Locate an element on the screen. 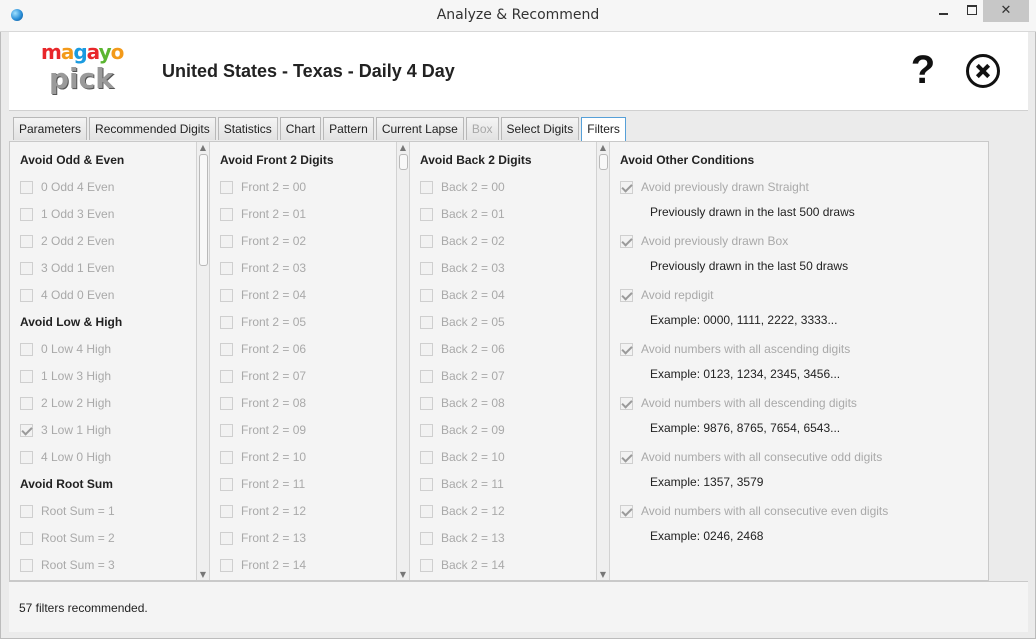 The width and height of the screenshot is (1036, 639). digit-filter-checkbox: Back 2 = 10 is located at coordinates (462, 457).